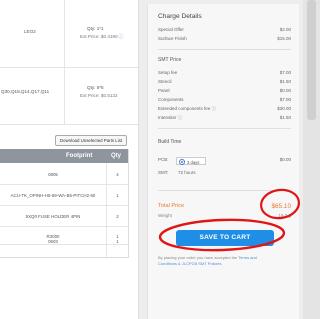 The height and width of the screenshot is (319, 320). What do you see at coordinates (190, 263) in the screenshot?
I see `conditions-link: Conditions & JLCPCB SMT Policies` at bounding box center [190, 263].